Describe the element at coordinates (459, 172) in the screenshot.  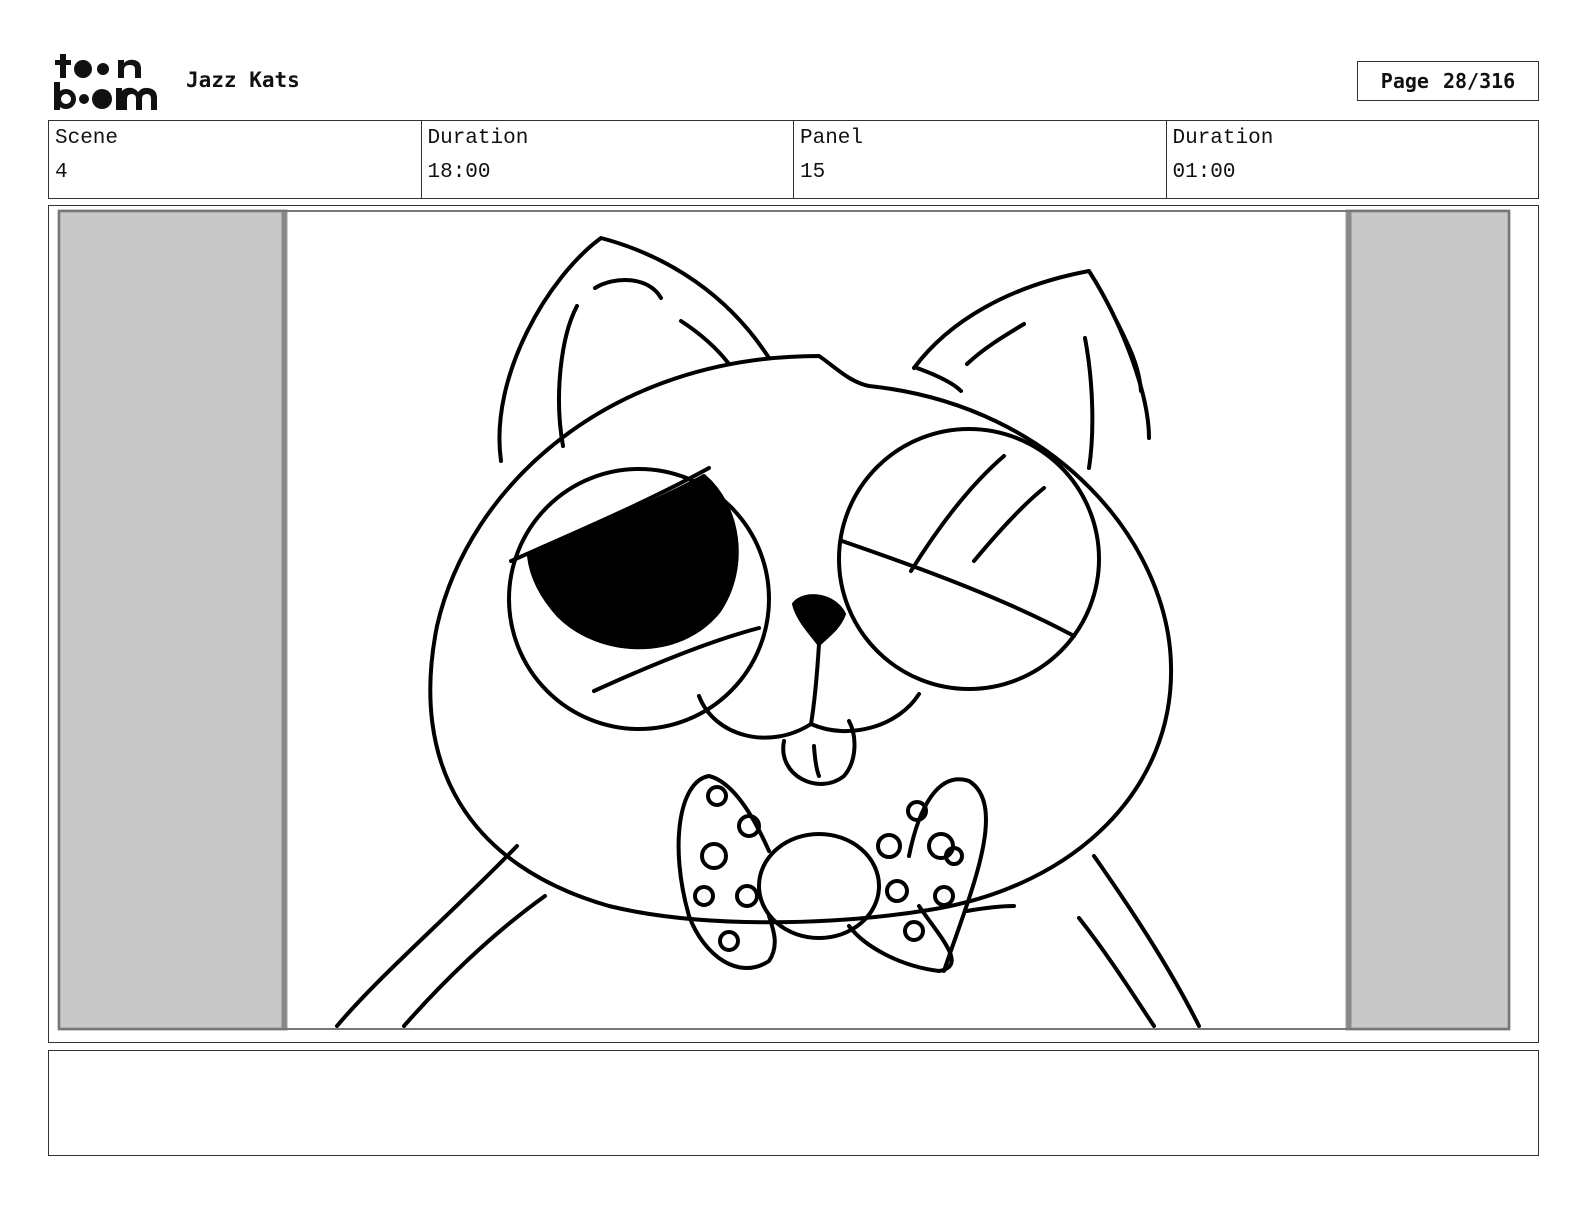
I see `scene-duration-value: 18:00` at that location.